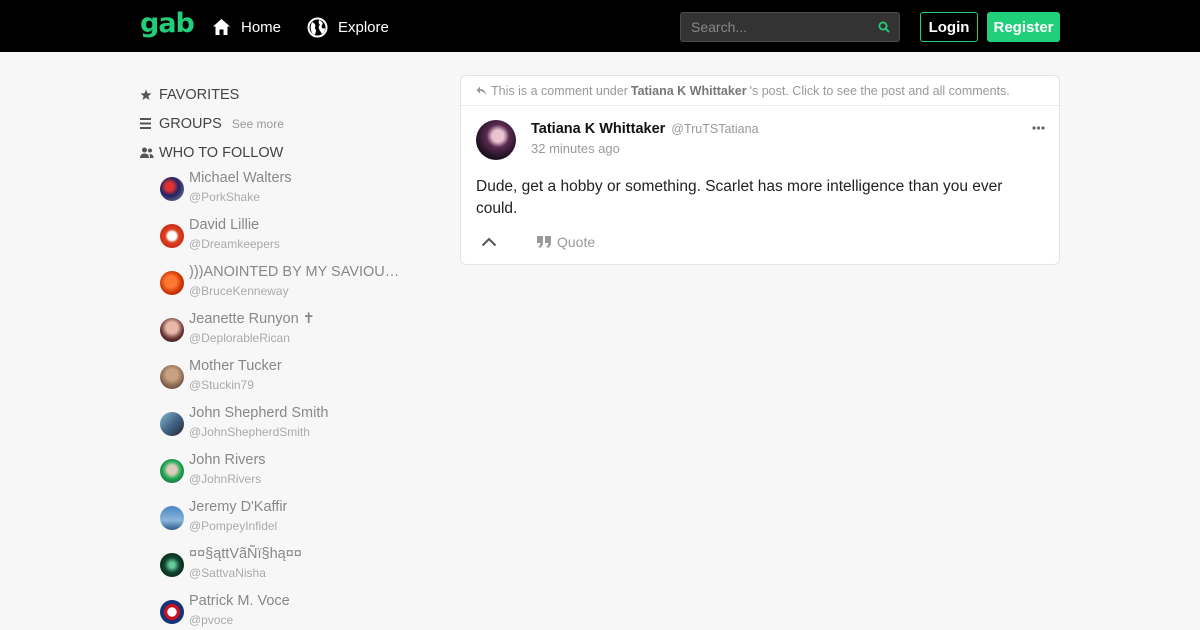 Image resolution: width=1200 pixels, height=630 pixels. Describe the element at coordinates (600, 26) in the screenshot. I see `top-navigation-bar: gab Home Explore Login Register` at that location.